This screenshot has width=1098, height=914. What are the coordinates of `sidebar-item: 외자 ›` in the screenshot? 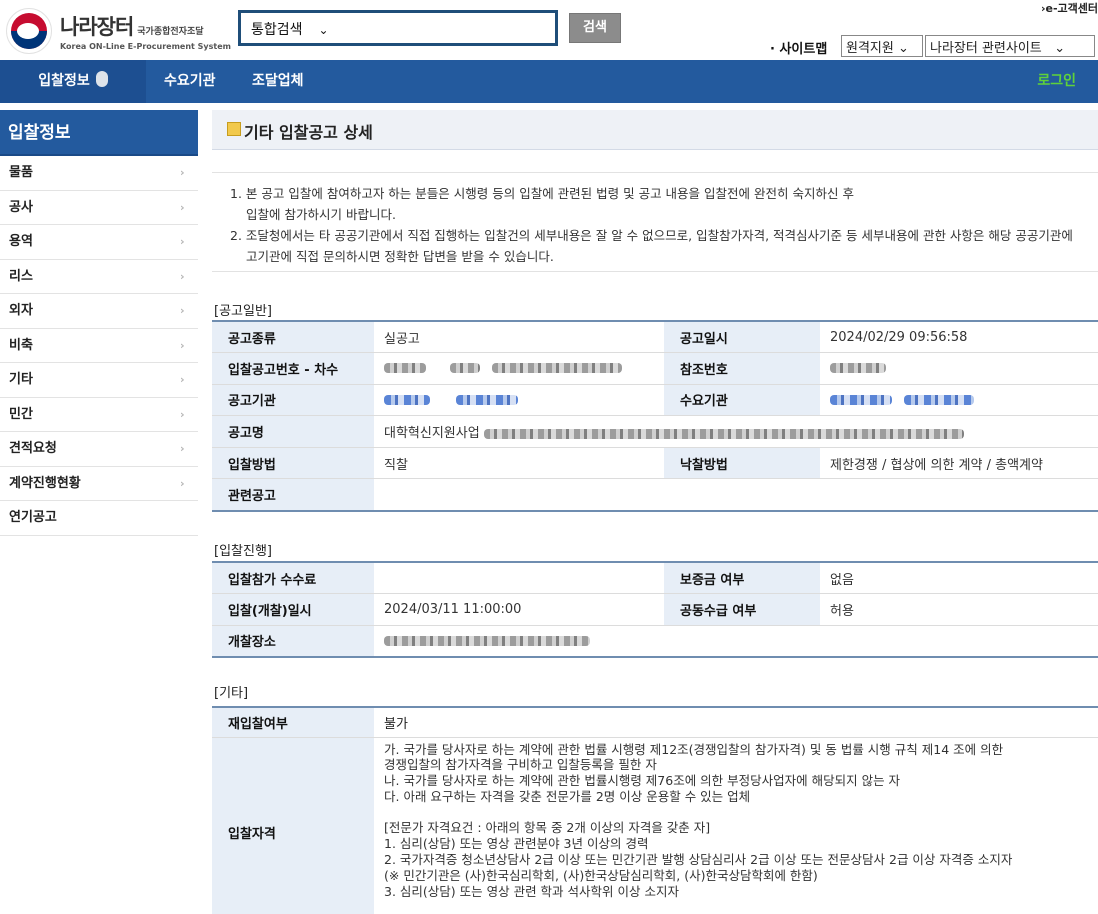 It's located at (99, 311).